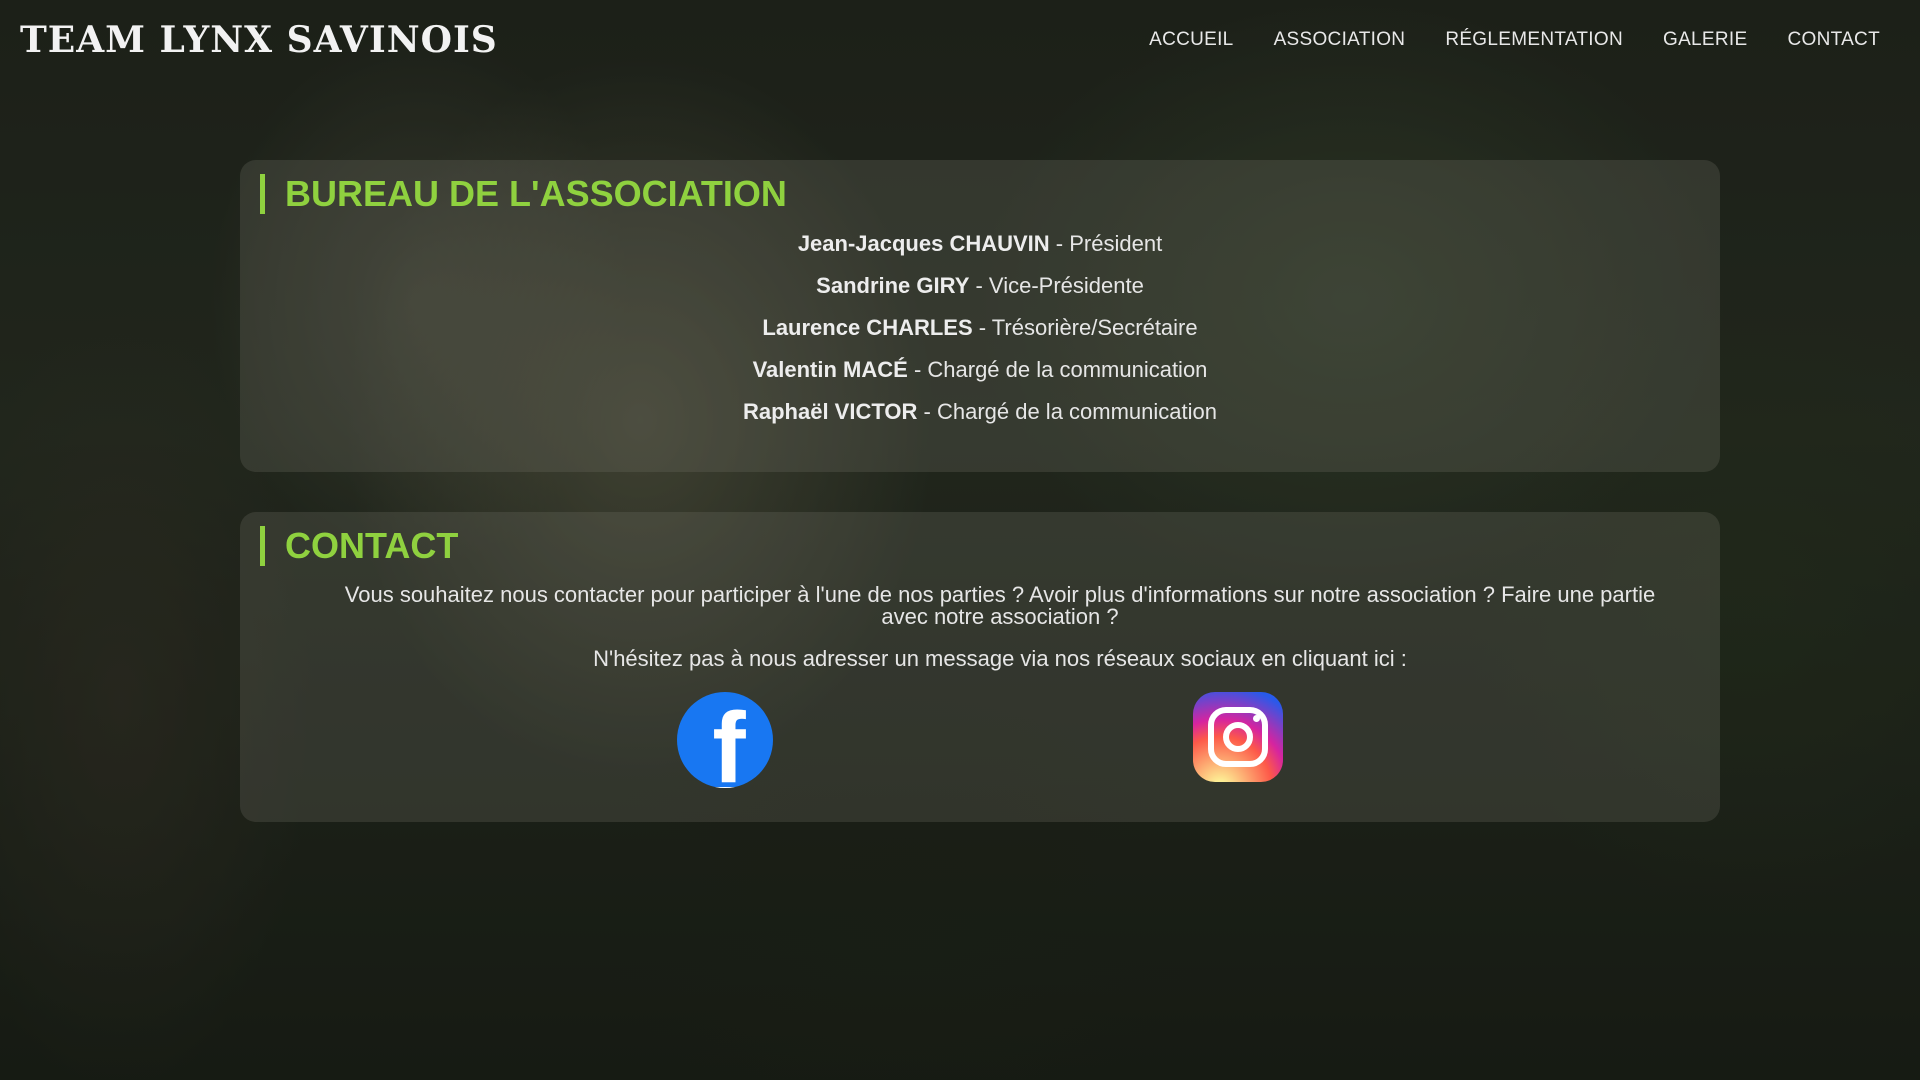 This screenshot has height=1080, width=1920. Describe the element at coordinates (1705, 40) in the screenshot. I see `nav-galerie: GALERIE` at that location.